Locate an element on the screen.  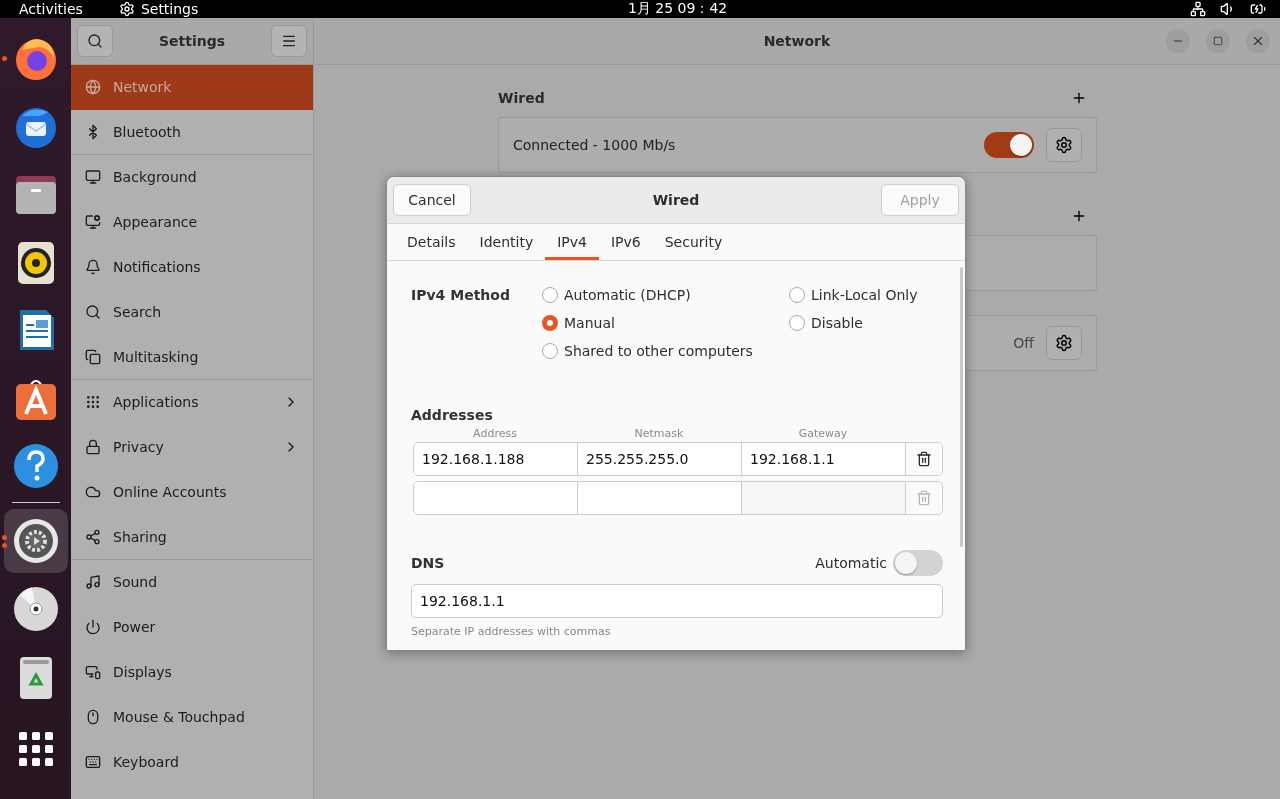
sidebar-item: Displays is located at coordinates (192, 672).